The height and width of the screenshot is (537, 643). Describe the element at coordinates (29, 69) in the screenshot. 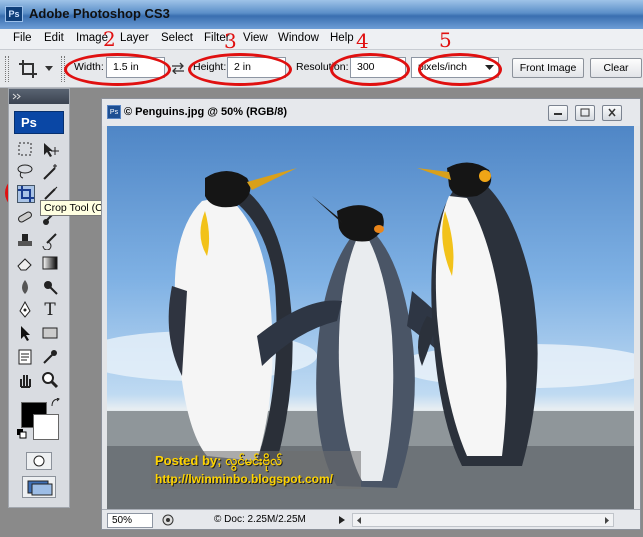

I see `crop-tool-preset-icon` at that location.